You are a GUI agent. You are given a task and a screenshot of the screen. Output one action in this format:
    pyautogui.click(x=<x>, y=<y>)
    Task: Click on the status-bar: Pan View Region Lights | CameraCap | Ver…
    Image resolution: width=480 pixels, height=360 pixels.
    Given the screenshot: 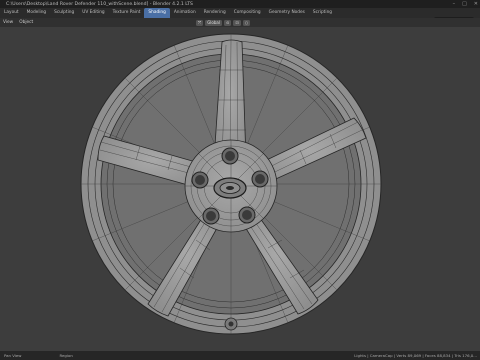 What is the action you would take?
    pyautogui.click(x=240, y=355)
    